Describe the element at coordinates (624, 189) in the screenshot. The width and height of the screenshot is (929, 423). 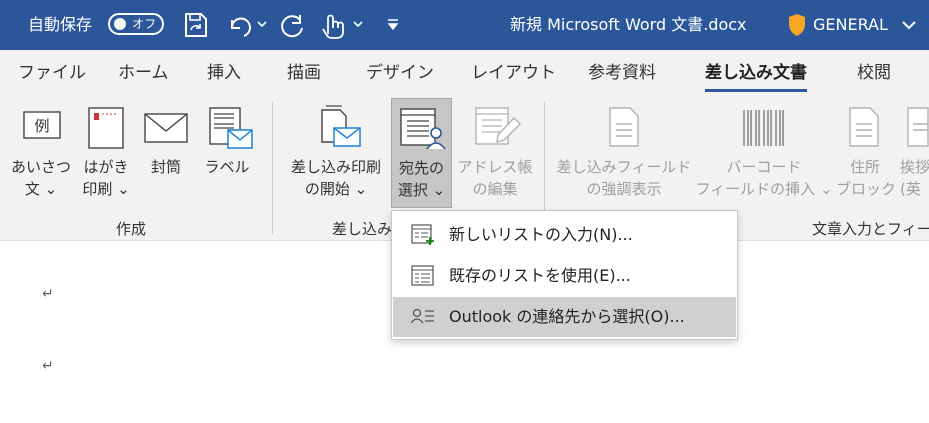
I see `highlight-merge-fields-sublabel: の強調表示` at that location.